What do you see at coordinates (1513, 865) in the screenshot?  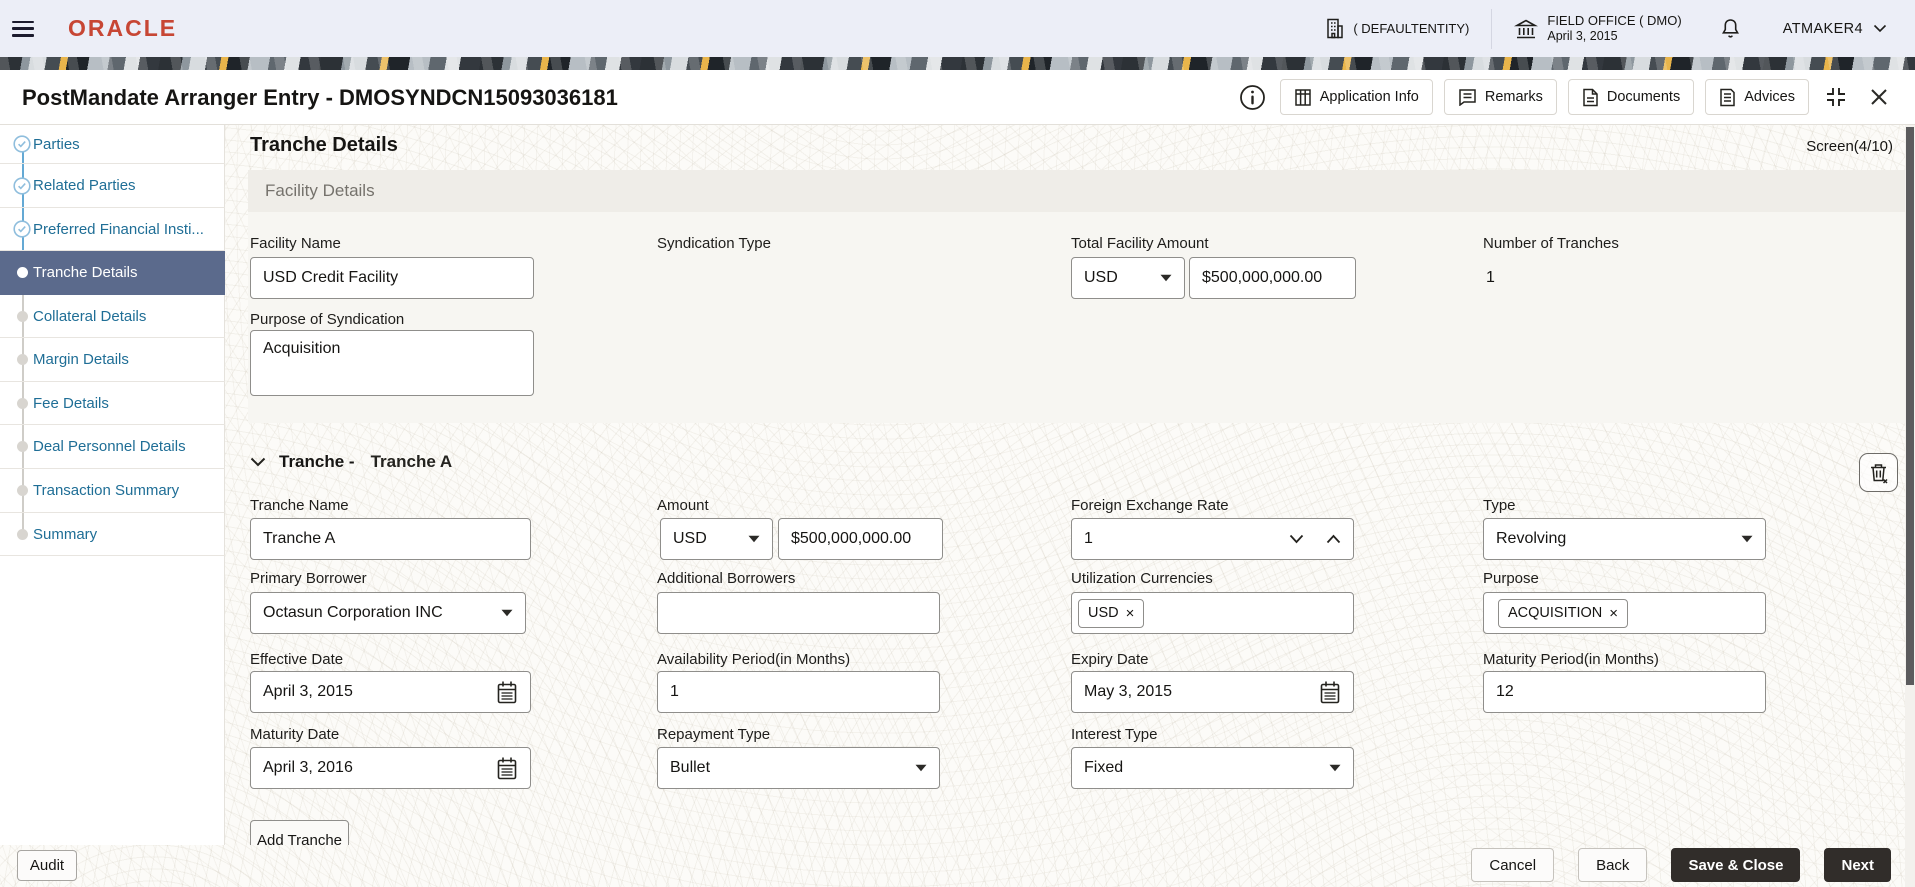 I see `cancel-button: Cancel` at bounding box center [1513, 865].